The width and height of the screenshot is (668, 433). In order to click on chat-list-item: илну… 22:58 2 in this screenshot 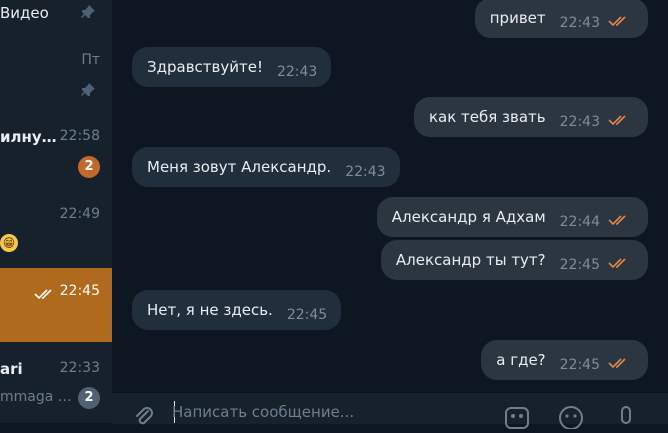, I will do `click(56, 153)`.